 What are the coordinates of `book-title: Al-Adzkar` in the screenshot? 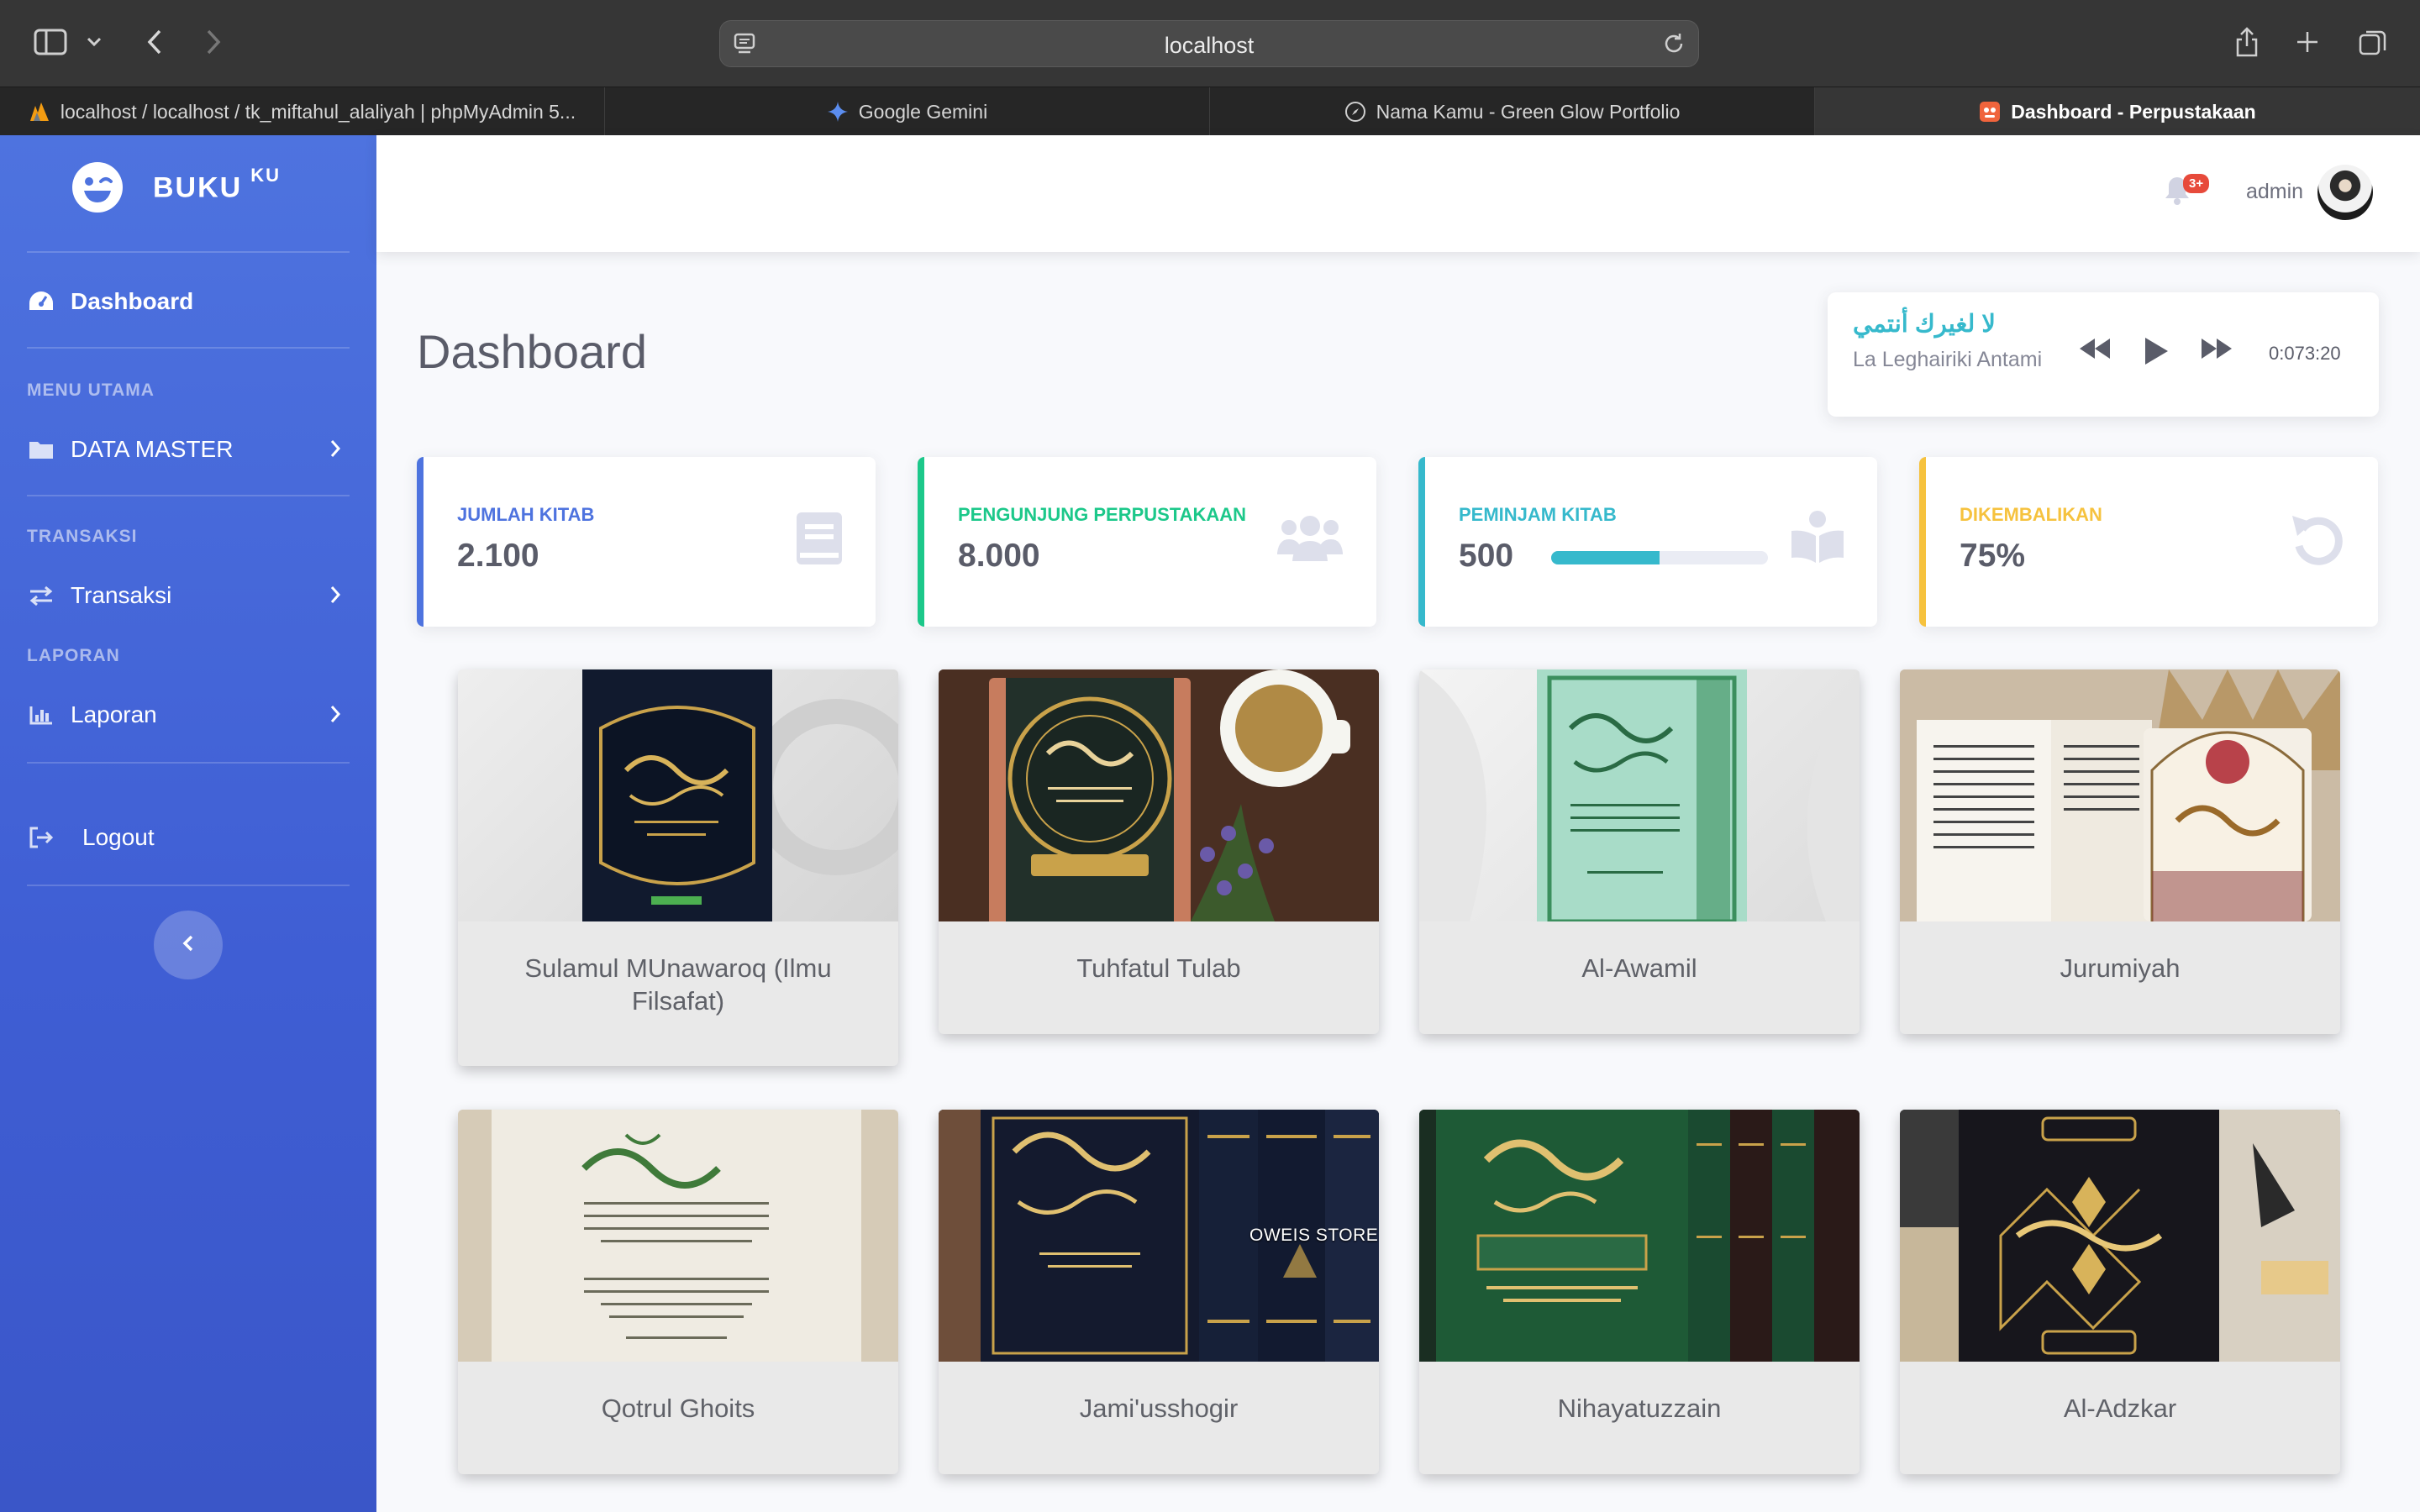 It's located at (2120, 1408).